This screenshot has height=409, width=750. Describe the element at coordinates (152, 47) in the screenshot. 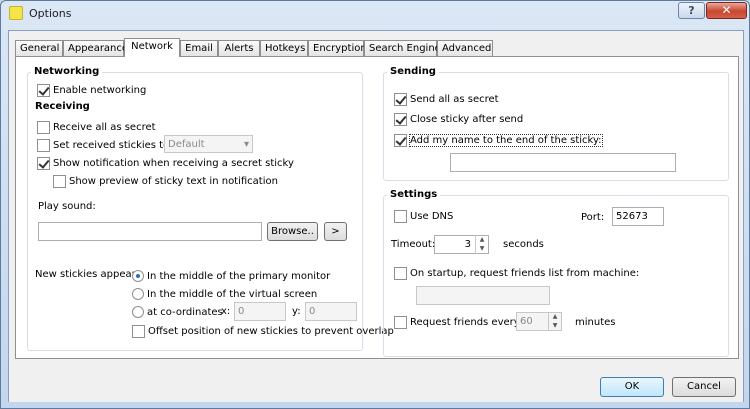

I see `tab-network: Network` at that location.